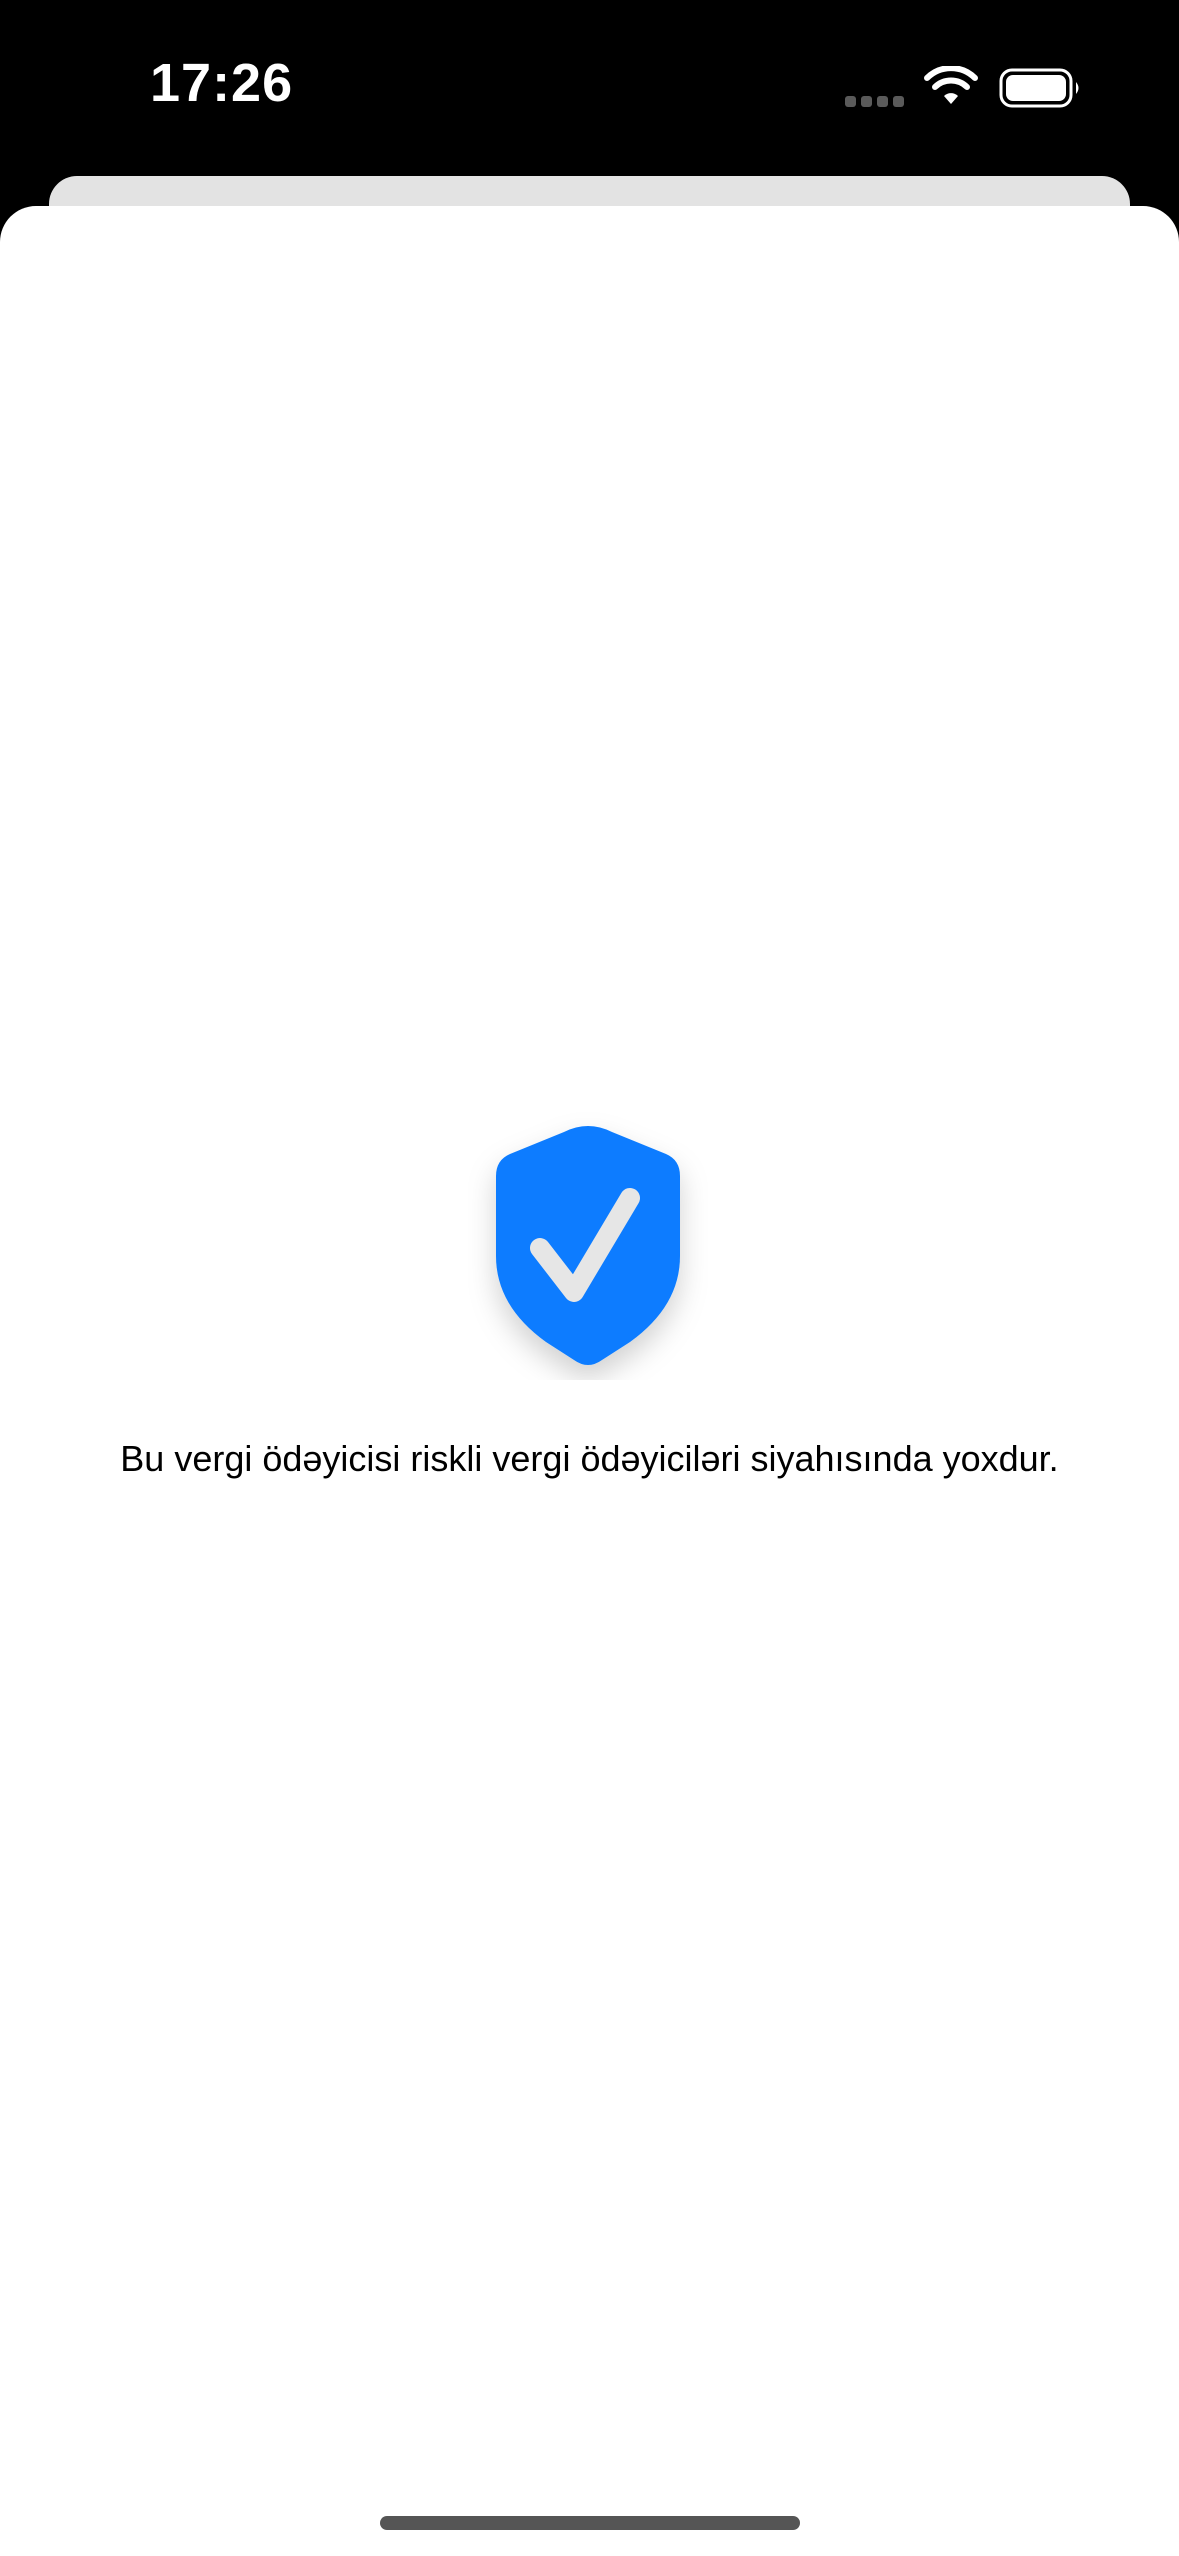 Image resolution: width=1179 pixels, height=2556 pixels. What do you see at coordinates (1039, 88) in the screenshot?
I see `battery-icon` at bounding box center [1039, 88].